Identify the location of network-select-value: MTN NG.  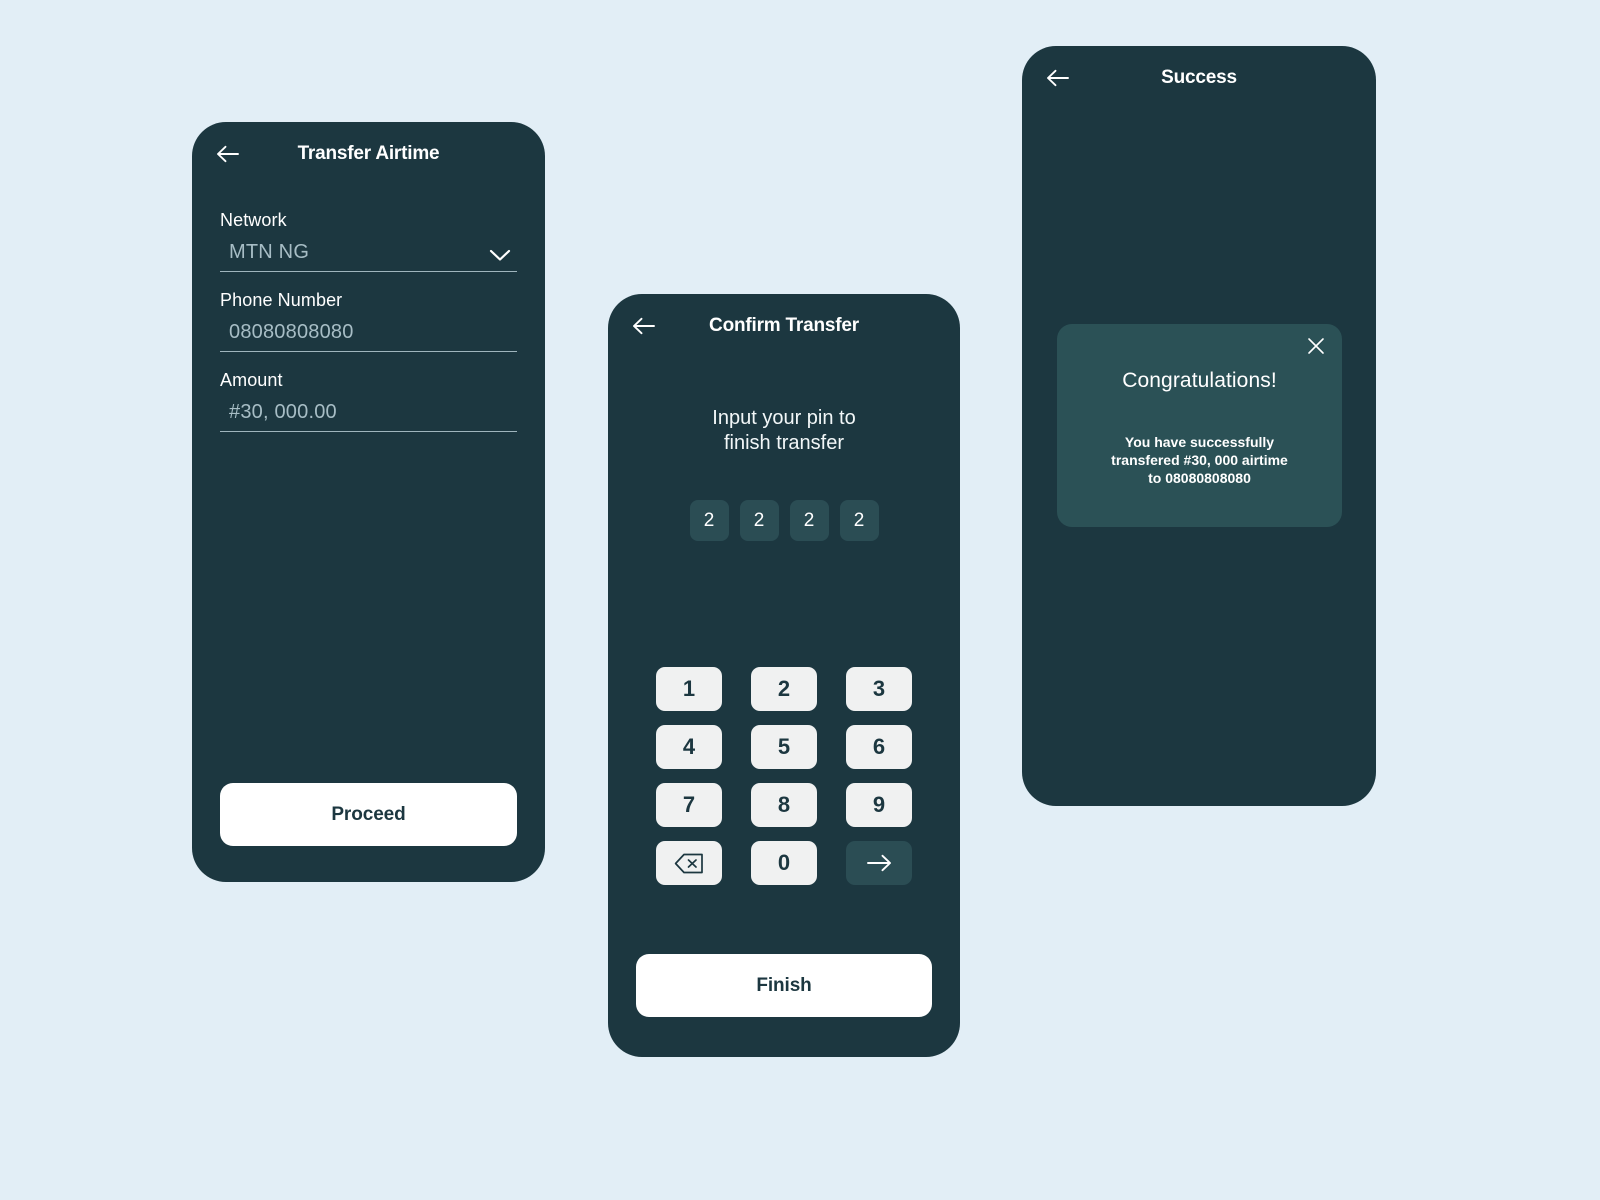
(269, 252).